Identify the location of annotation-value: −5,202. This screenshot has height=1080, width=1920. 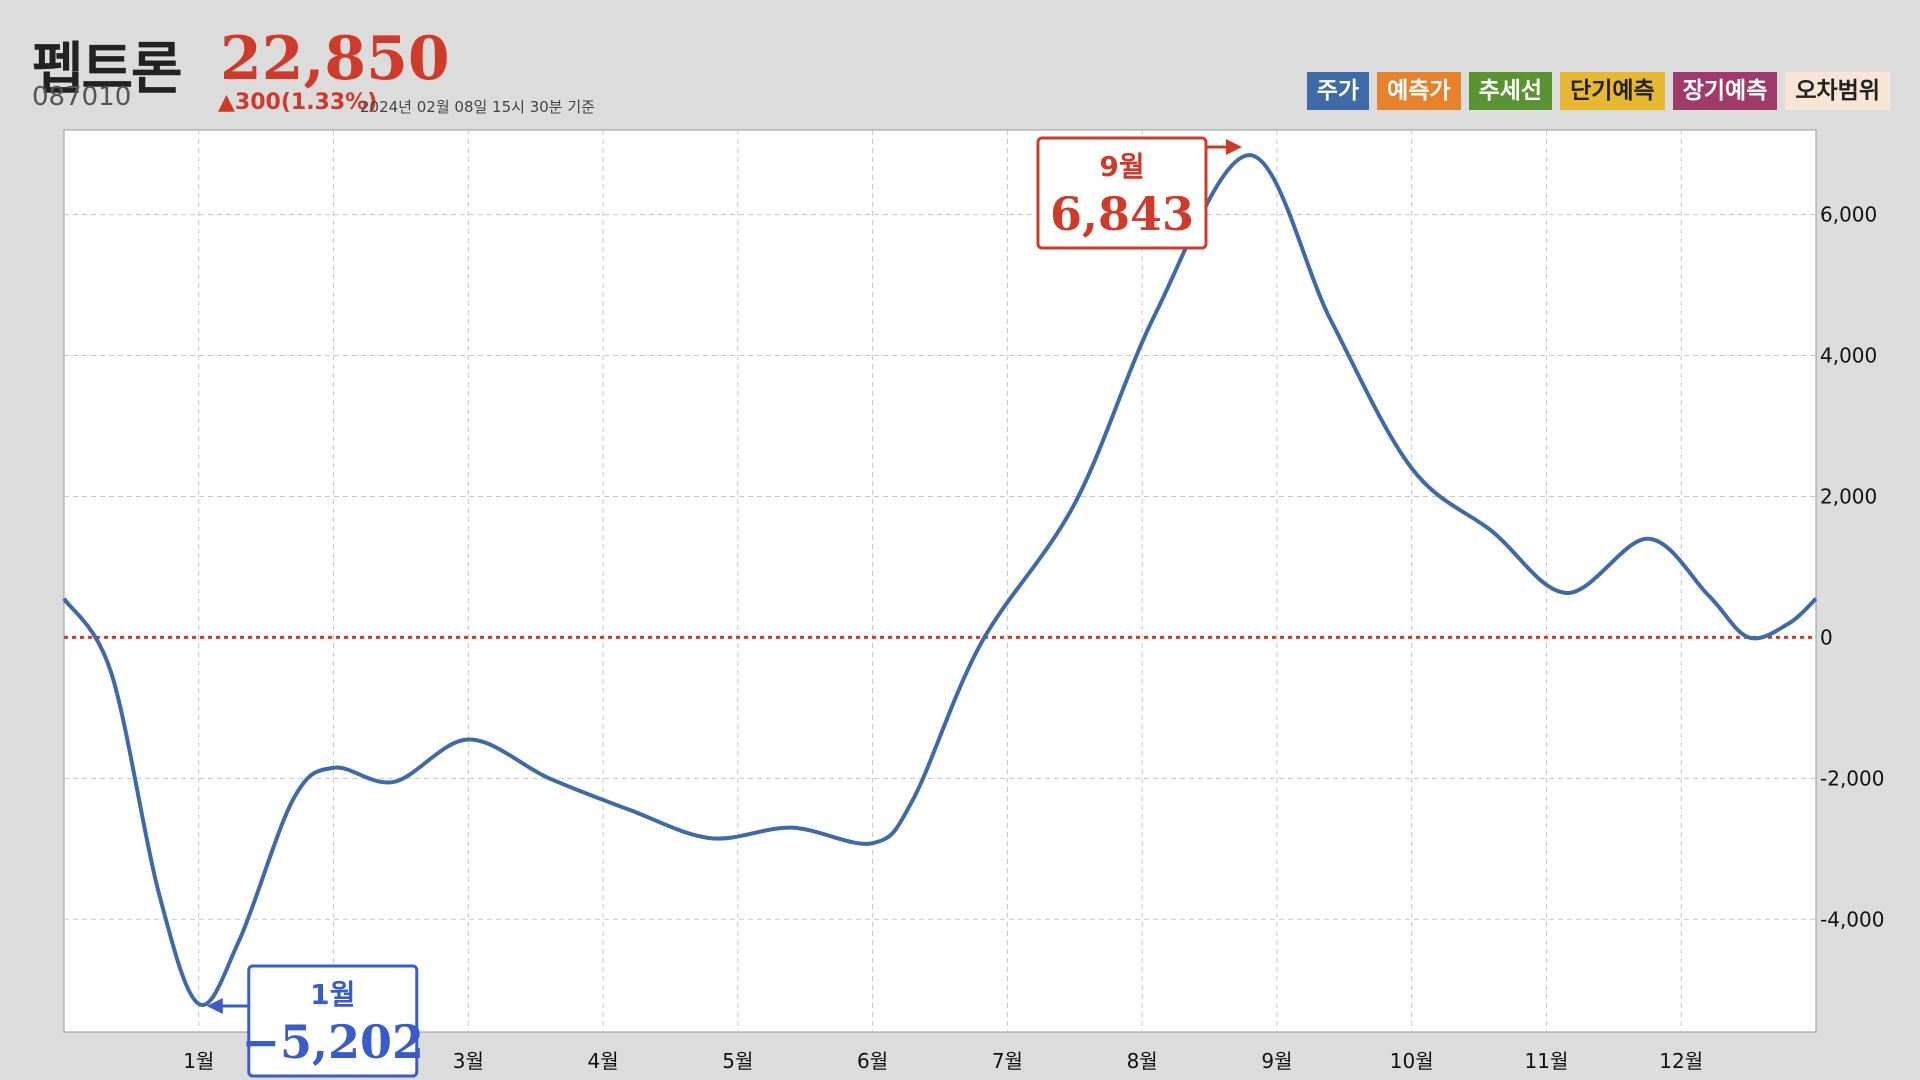
(332, 1042).